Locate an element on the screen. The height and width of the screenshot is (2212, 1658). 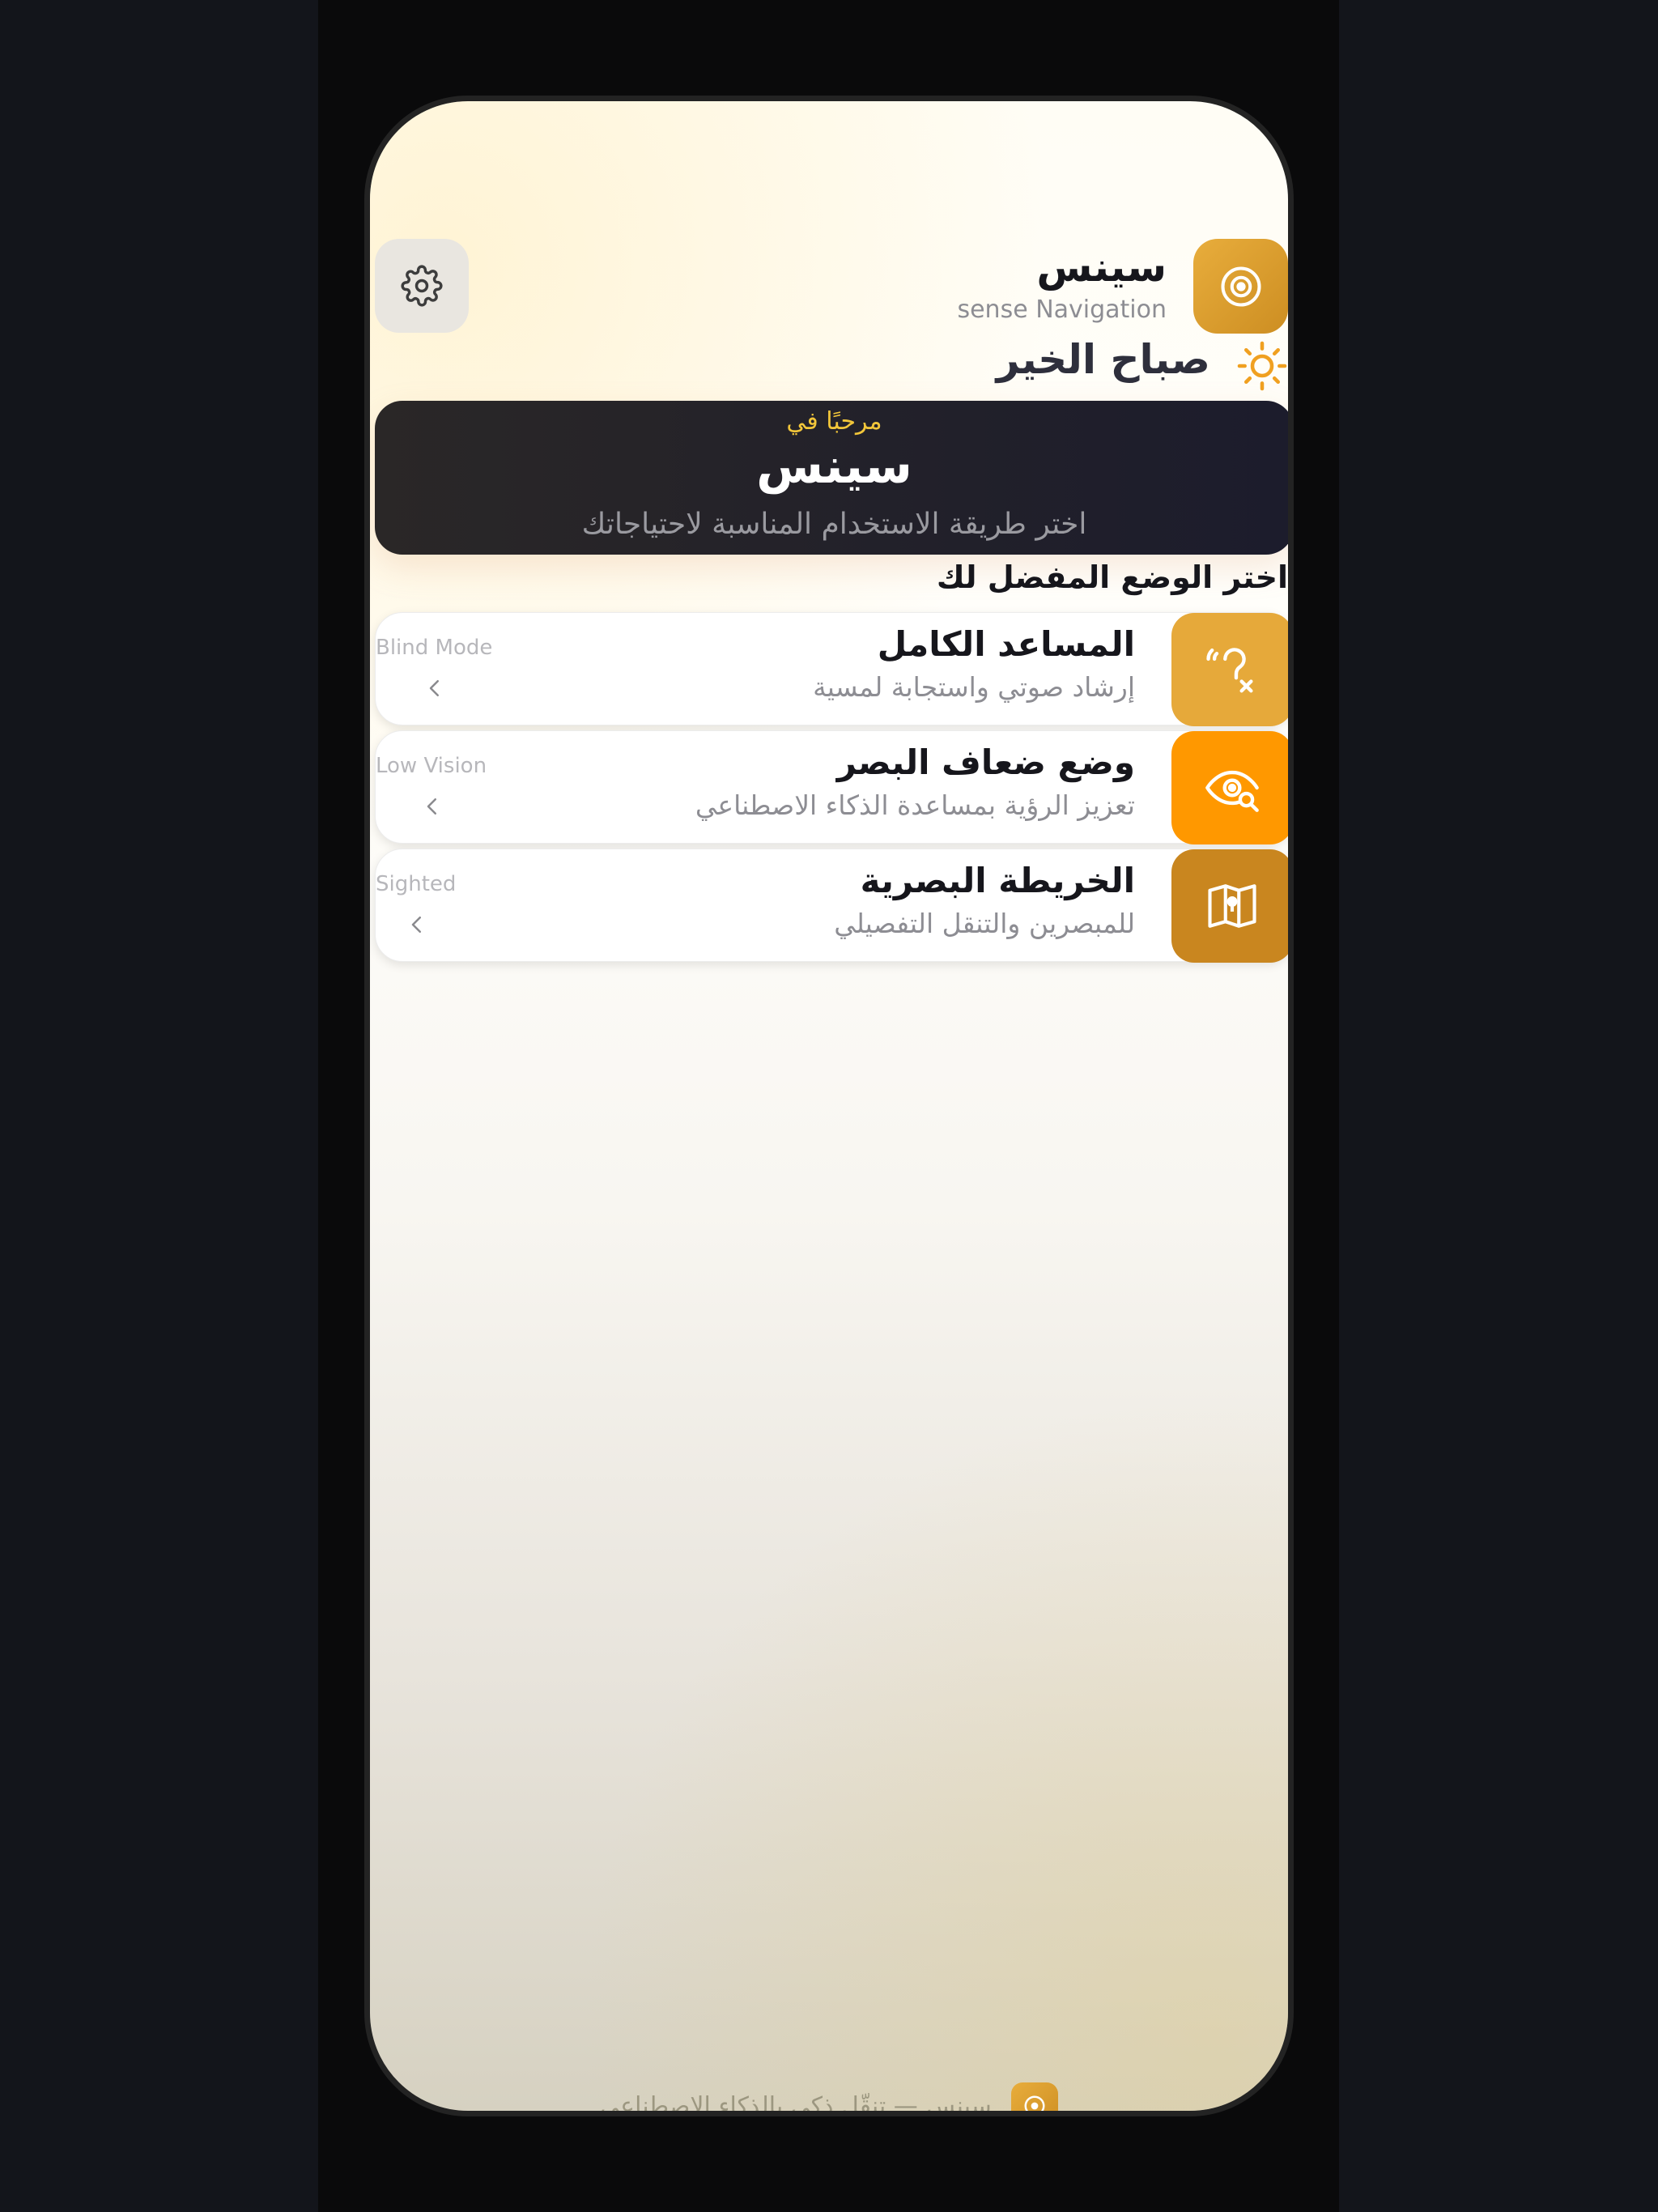
footer: سينس — تنقّل ذكي بالذكاء الاصطناعي is located at coordinates (829, 2099).